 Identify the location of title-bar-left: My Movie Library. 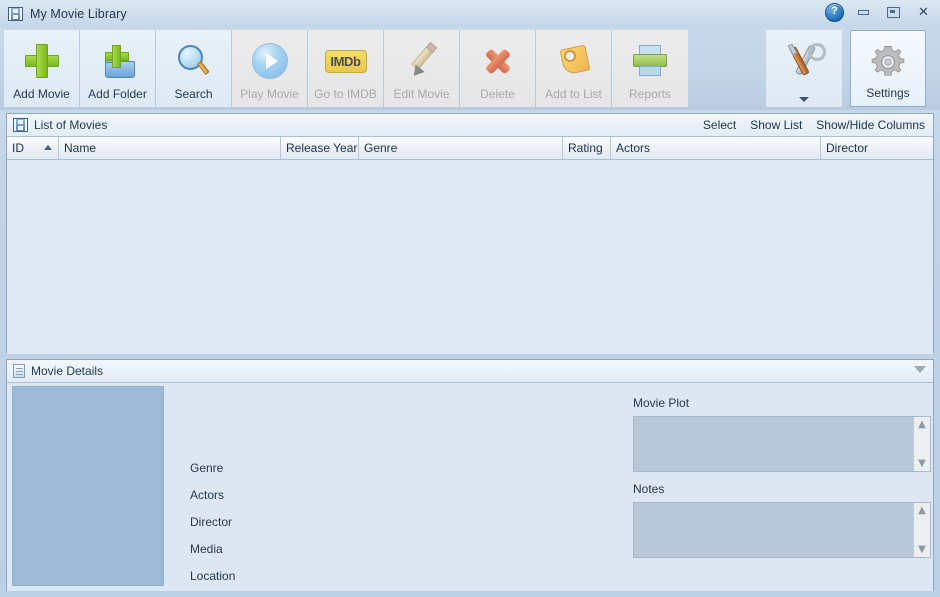
(63, 13).